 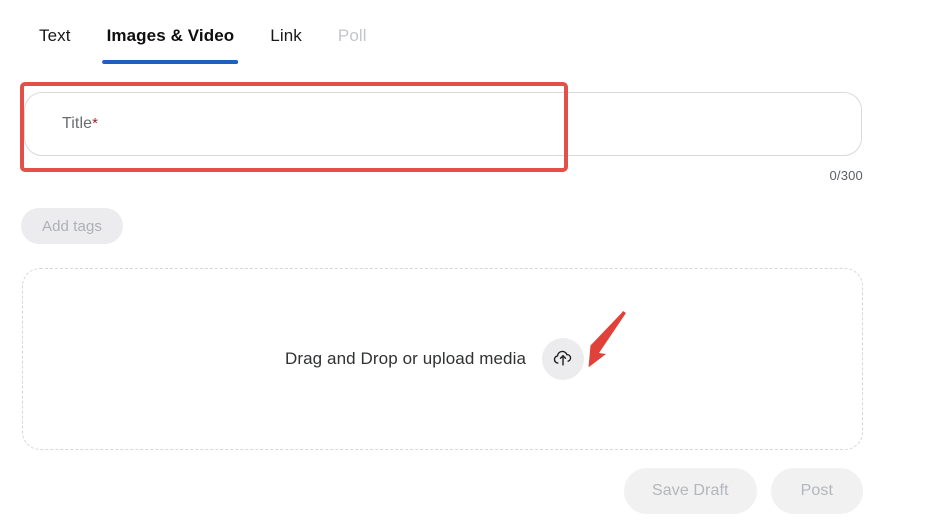 What do you see at coordinates (286, 35) in the screenshot?
I see `tab-link-label: Link` at bounding box center [286, 35].